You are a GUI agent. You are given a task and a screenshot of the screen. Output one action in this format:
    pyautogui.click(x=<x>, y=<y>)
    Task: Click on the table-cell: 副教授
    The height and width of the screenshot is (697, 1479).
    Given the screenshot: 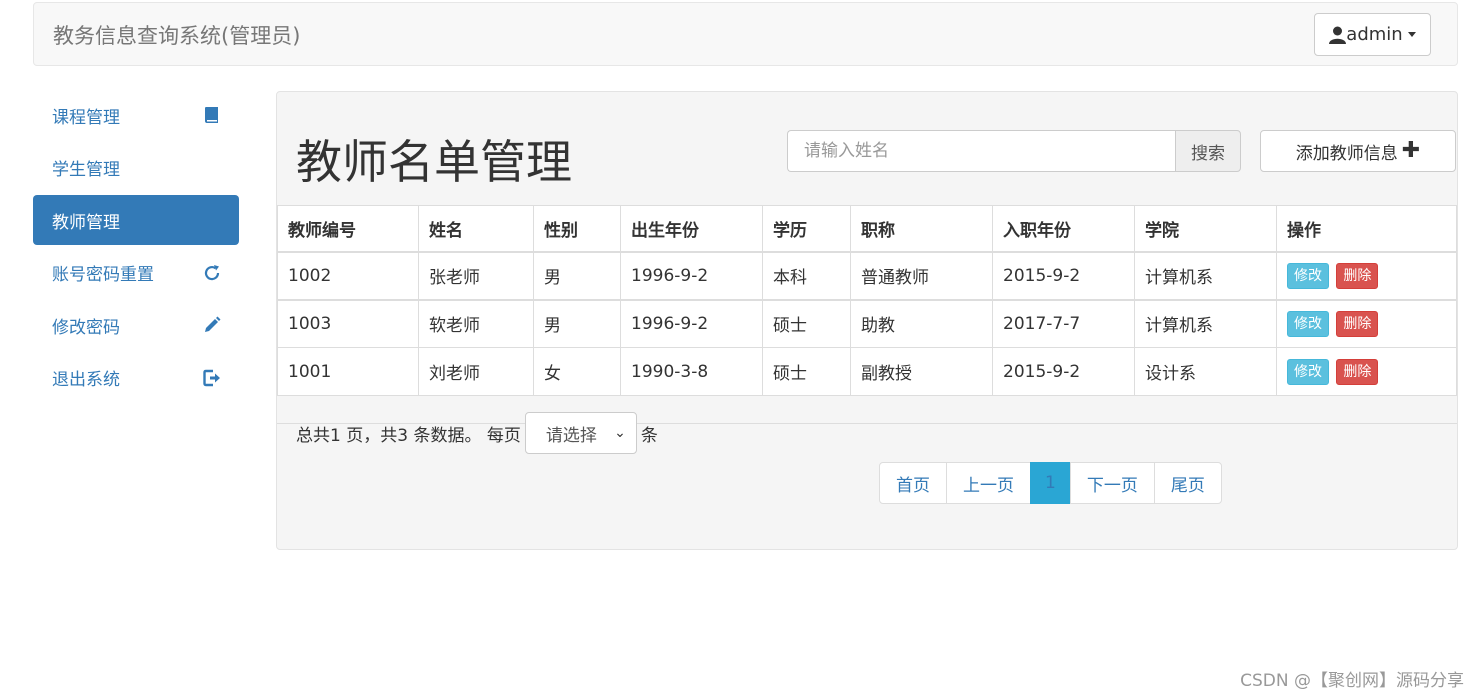 What is the action you would take?
    pyautogui.click(x=921, y=371)
    